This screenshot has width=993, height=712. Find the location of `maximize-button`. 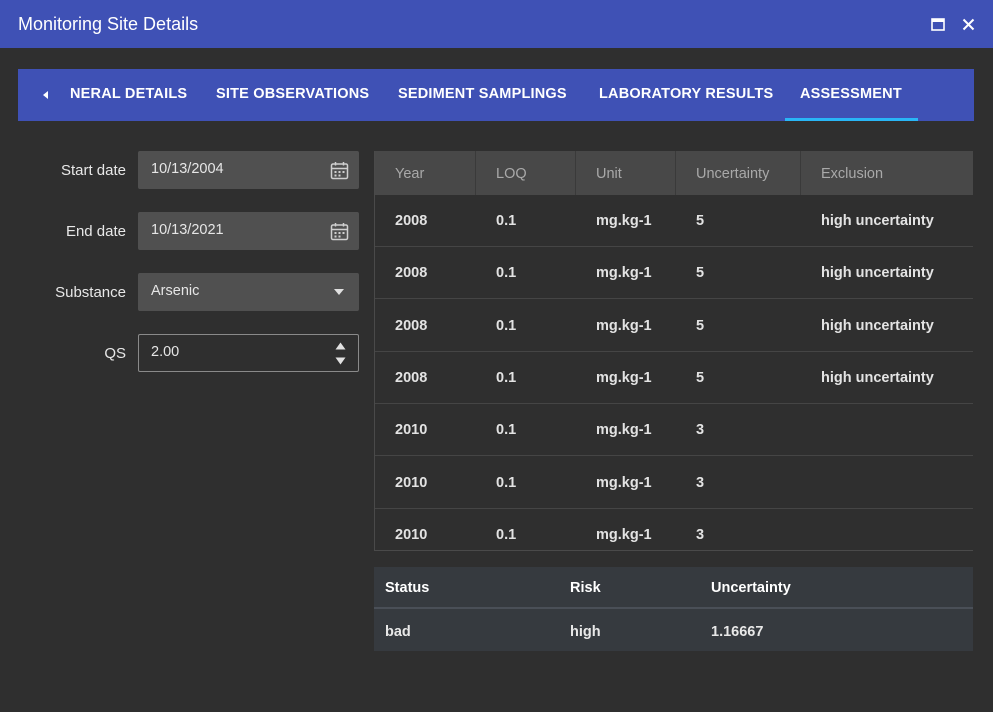

maximize-button is located at coordinates (938, 24).